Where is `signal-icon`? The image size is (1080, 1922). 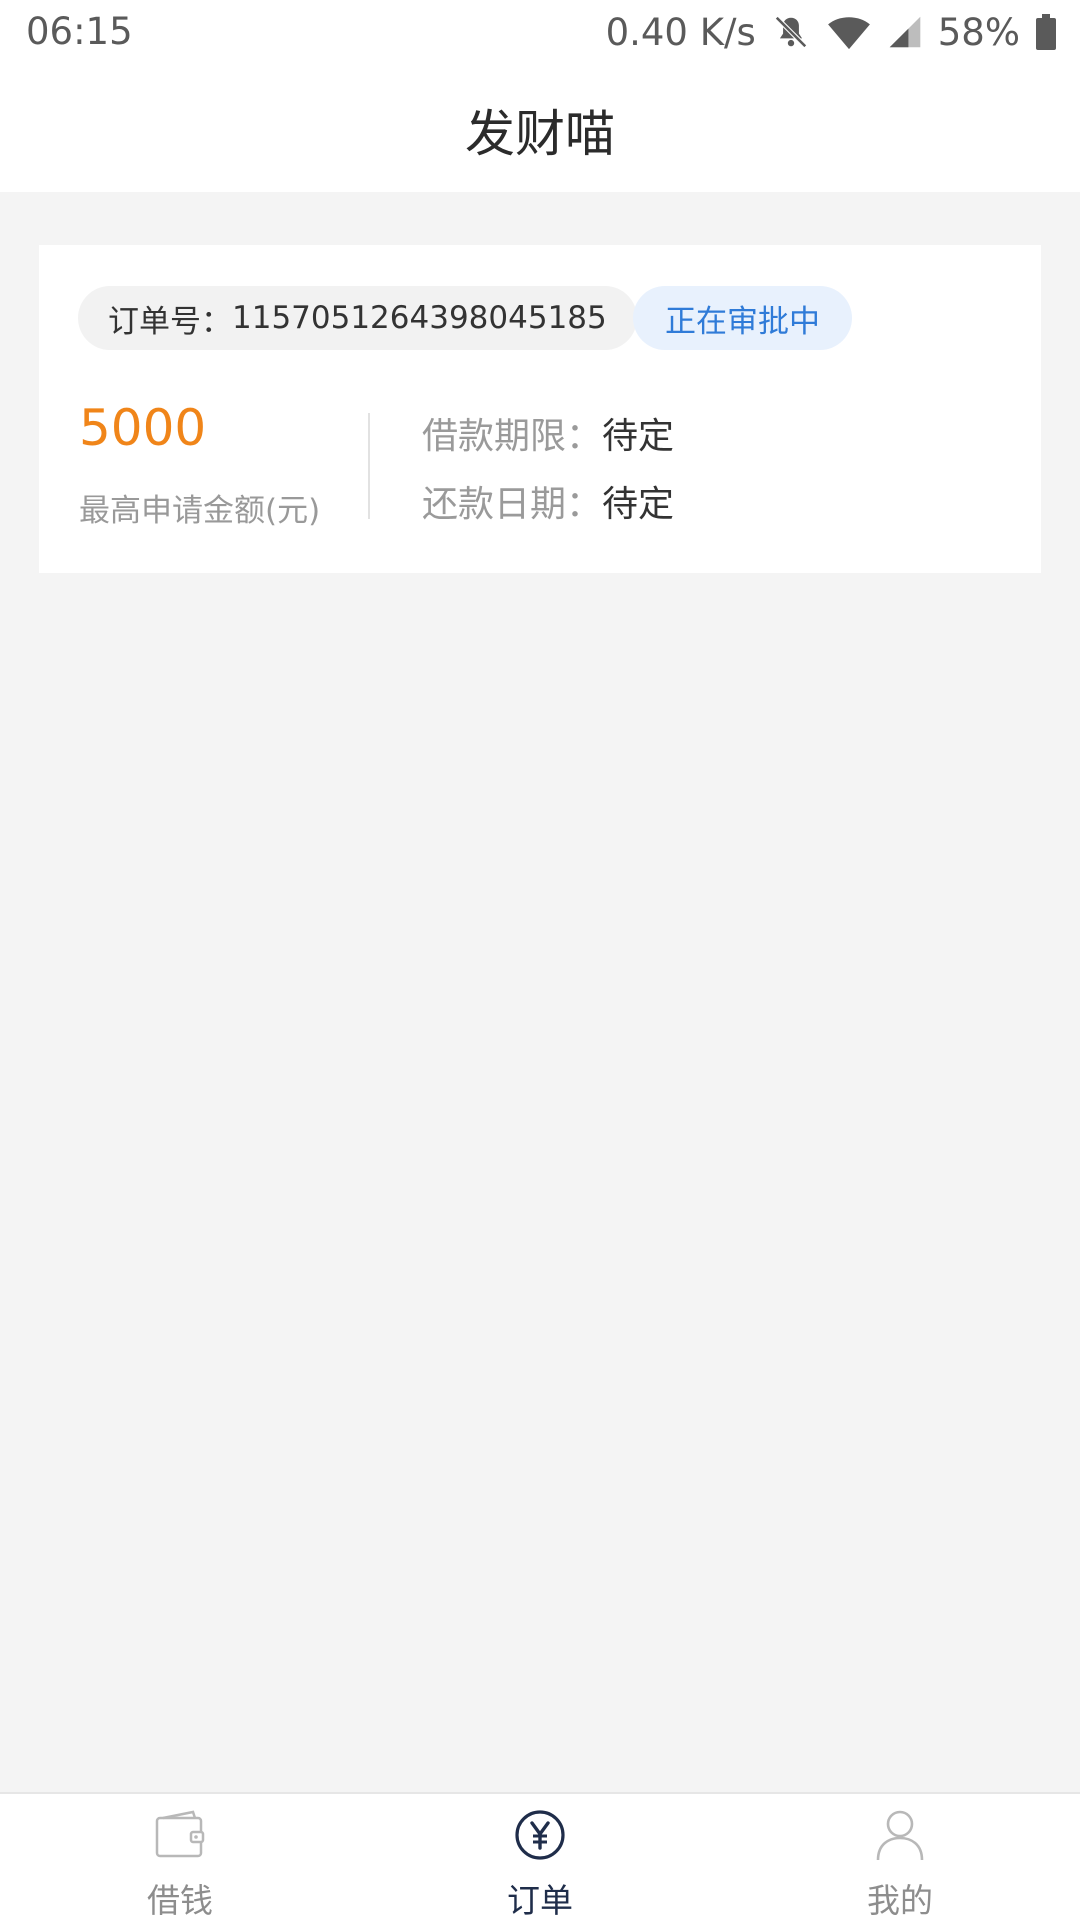
signal-icon is located at coordinates (905, 32).